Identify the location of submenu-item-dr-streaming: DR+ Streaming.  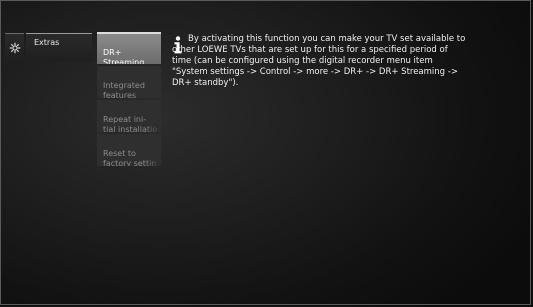
(129, 48).